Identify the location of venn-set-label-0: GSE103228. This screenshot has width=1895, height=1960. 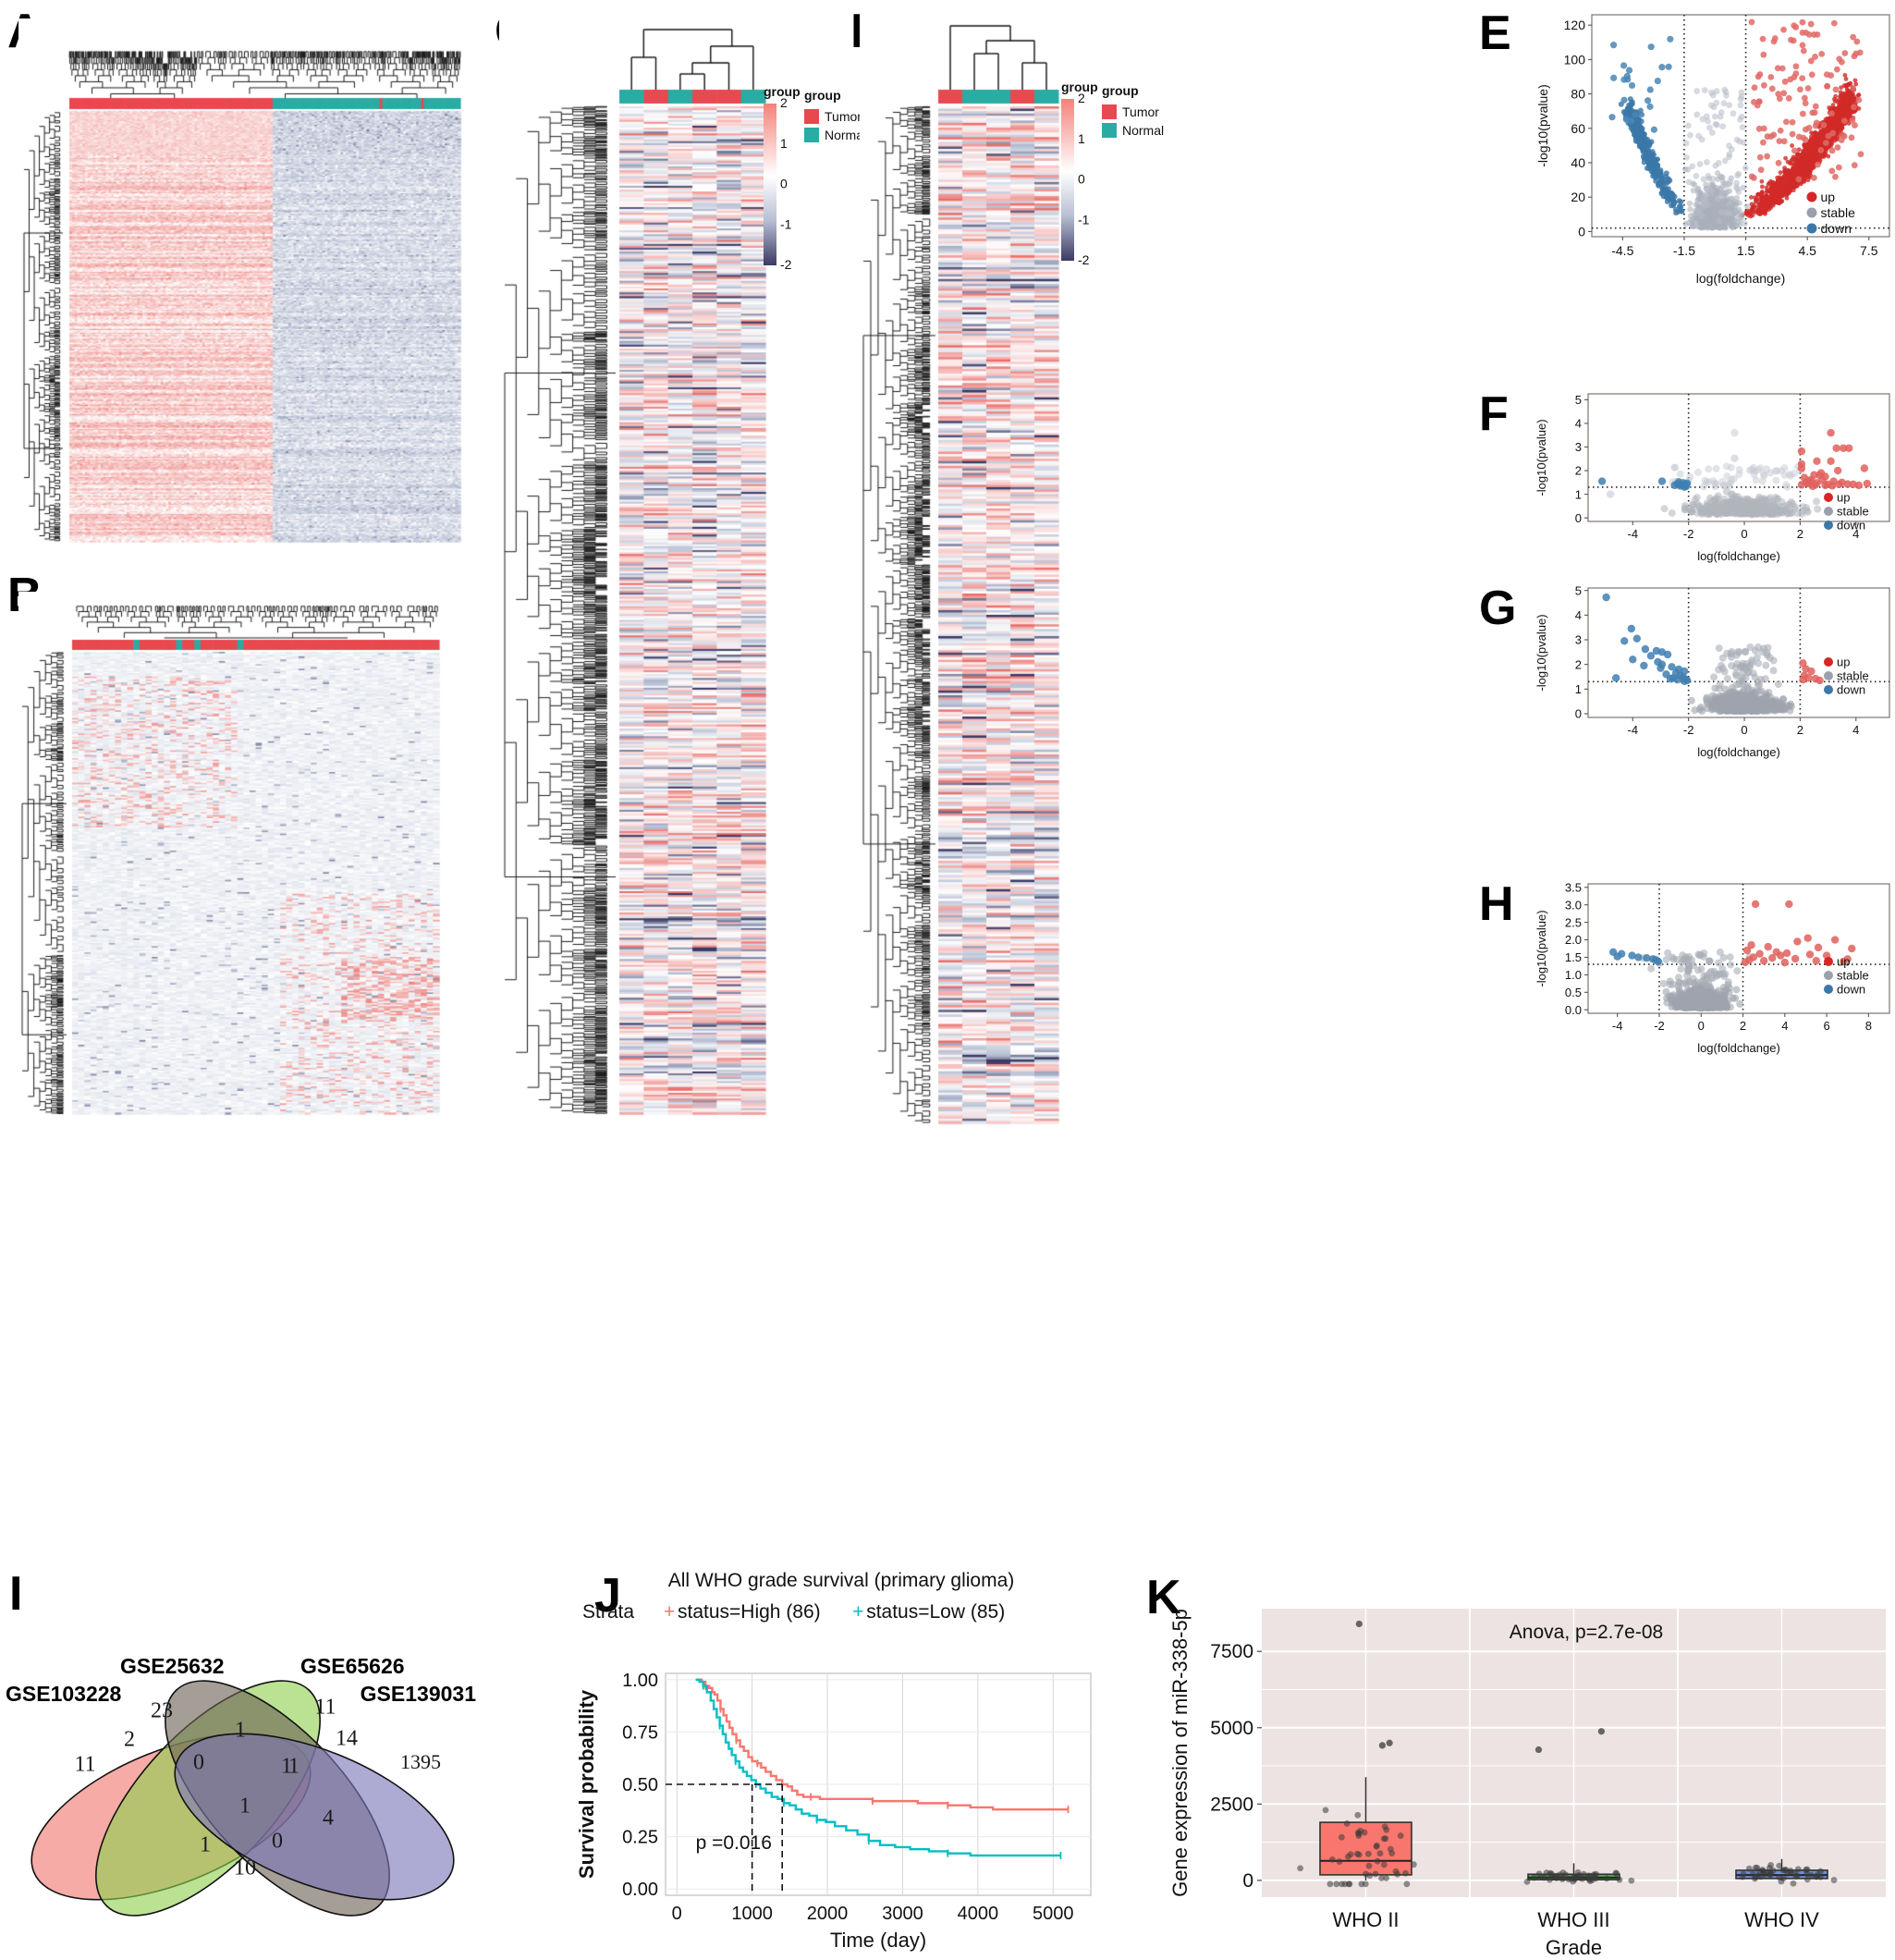
(64, 1694).